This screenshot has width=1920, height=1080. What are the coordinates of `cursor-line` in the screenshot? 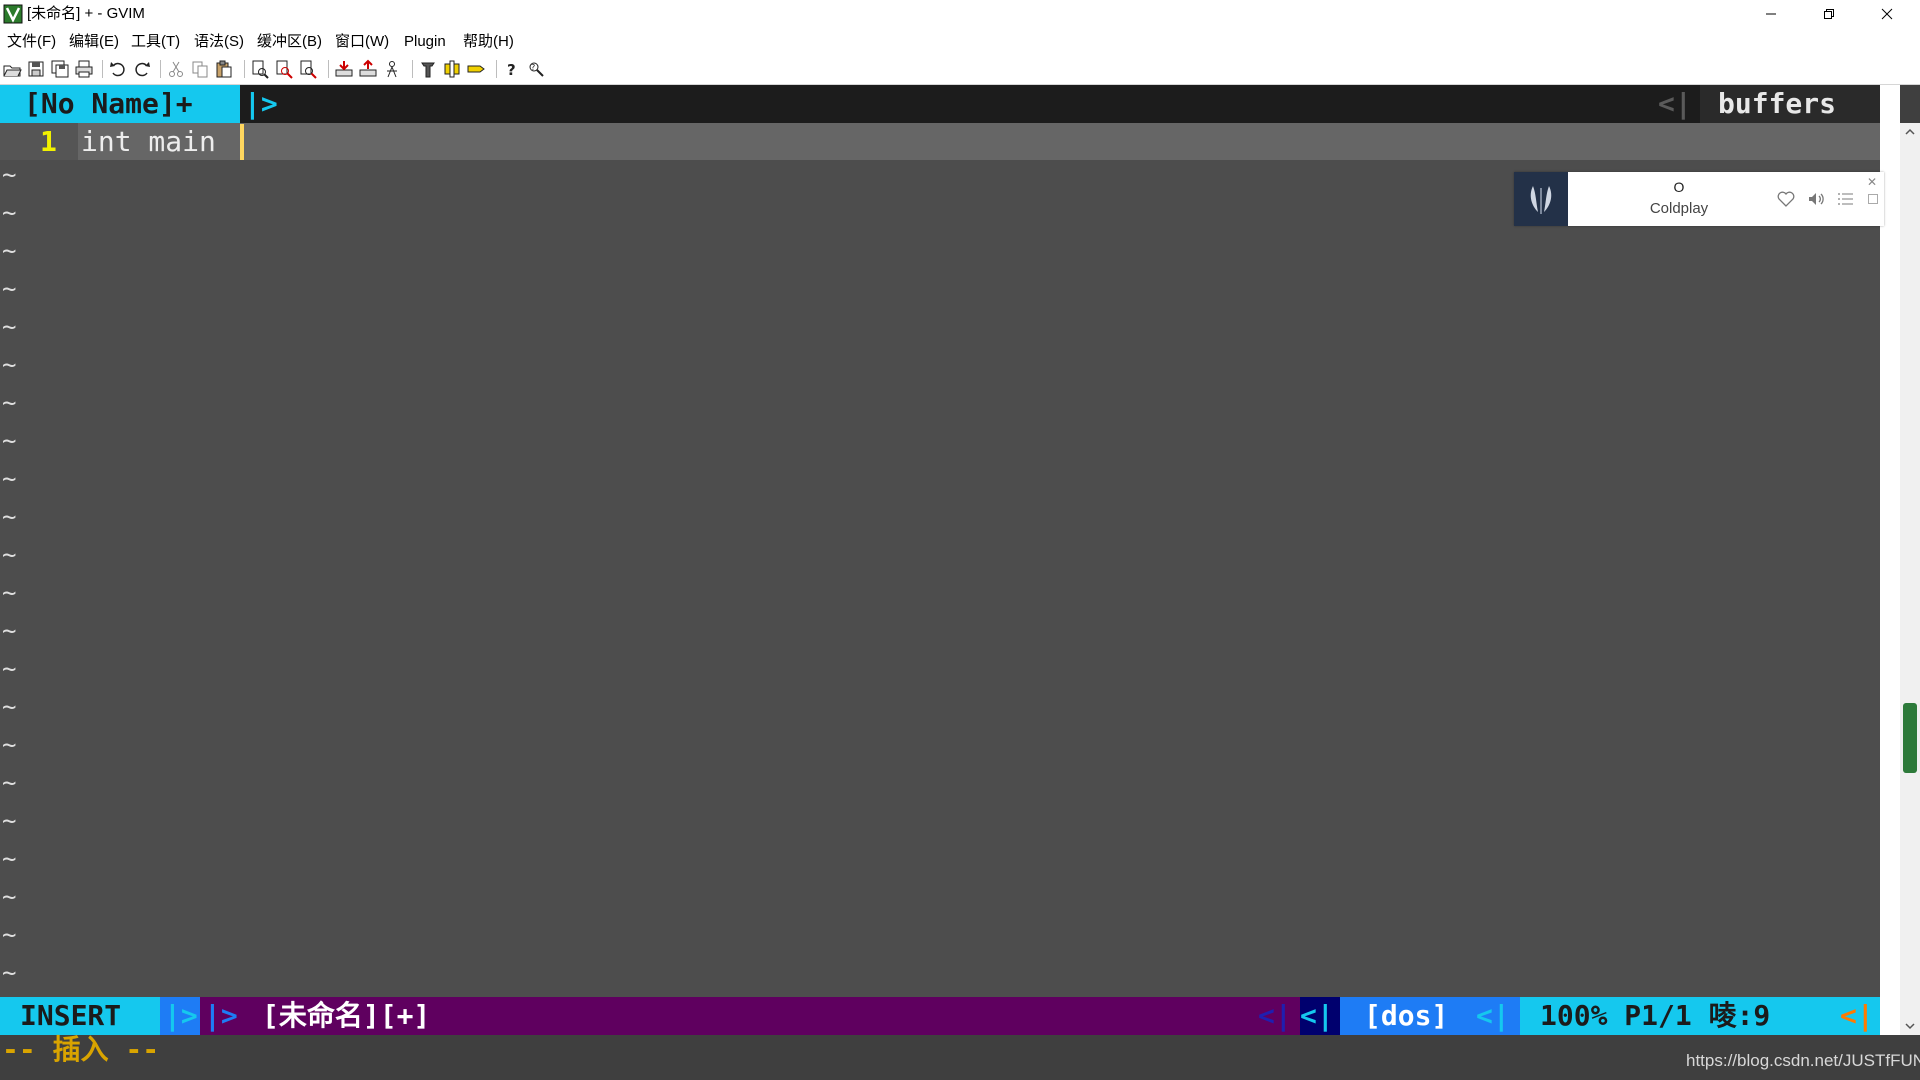 It's located at (940, 141).